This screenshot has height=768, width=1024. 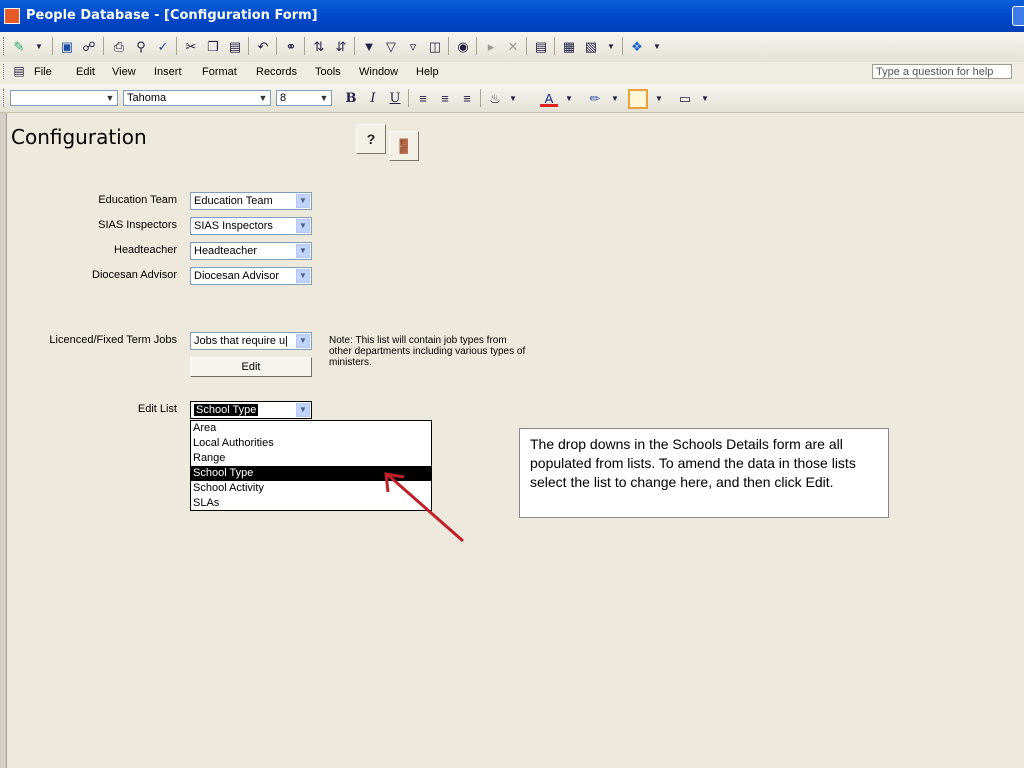 I want to click on fill-color-icon: ♨, so click(x=495, y=98).